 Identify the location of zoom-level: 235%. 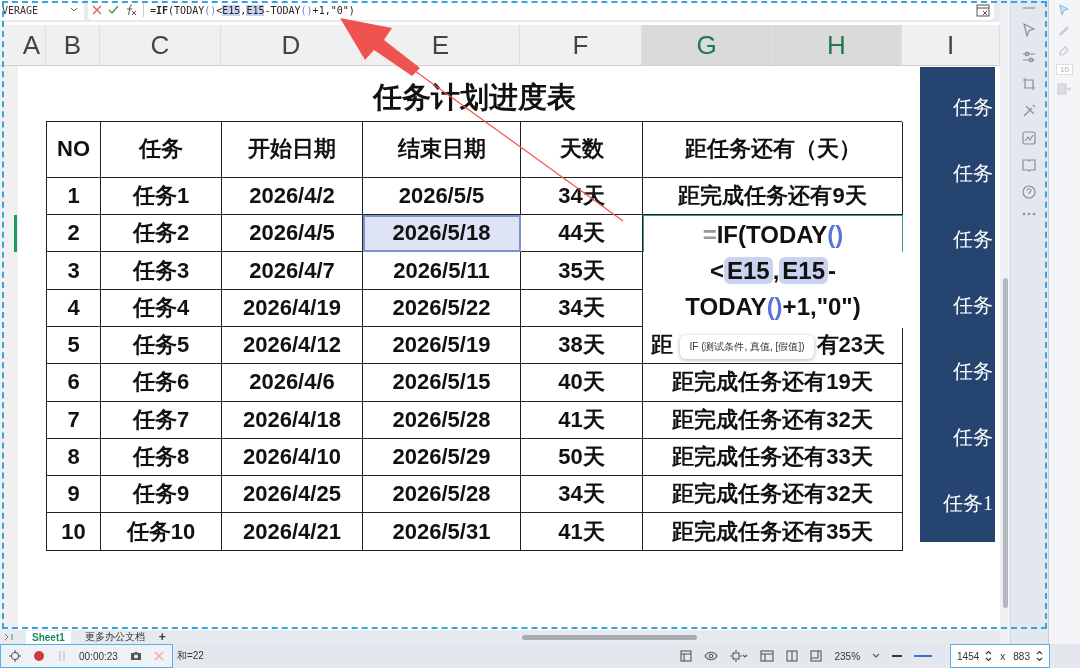
(847, 656).